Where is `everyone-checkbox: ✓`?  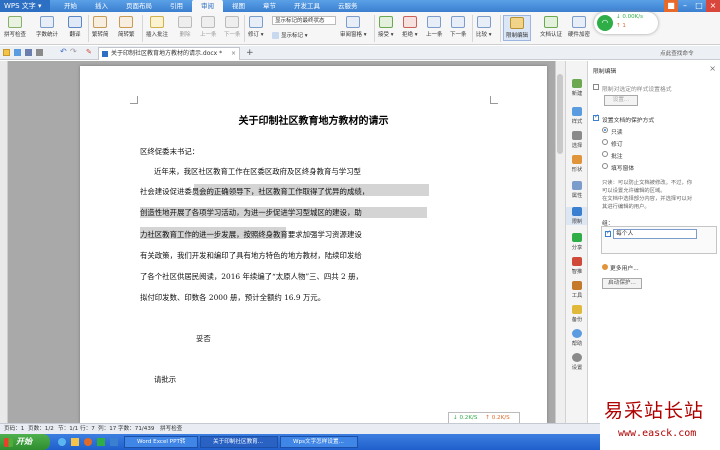
everyone-checkbox: ✓ is located at coordinates (608, 233).